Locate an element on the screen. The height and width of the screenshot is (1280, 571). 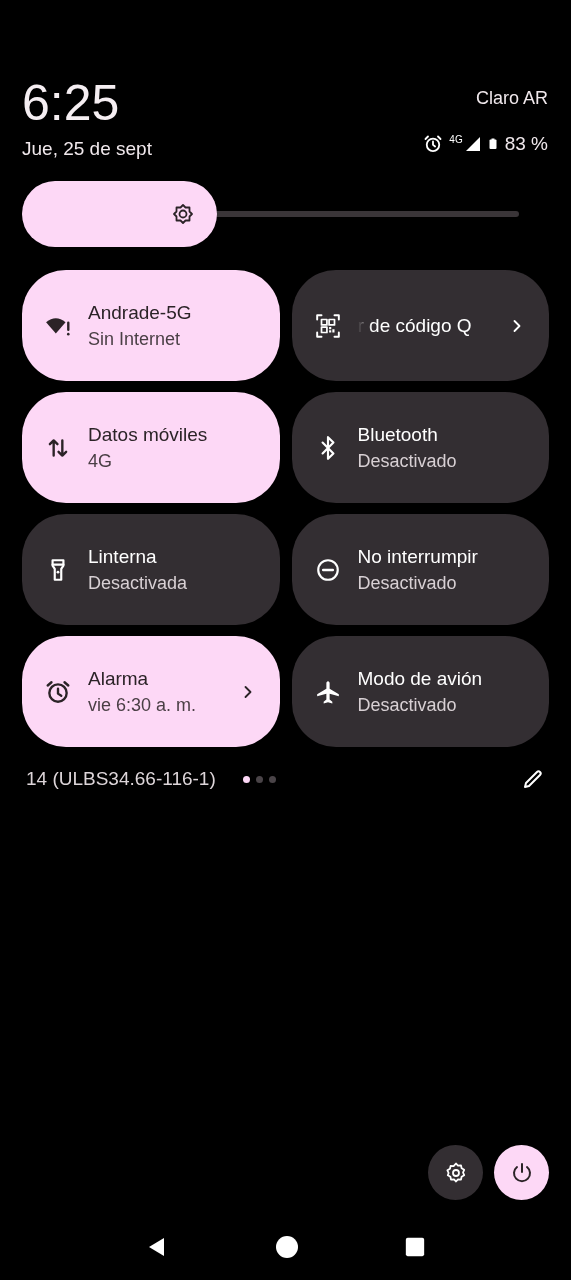
do-not-disturb-icon is located at coordinates (327, 569).